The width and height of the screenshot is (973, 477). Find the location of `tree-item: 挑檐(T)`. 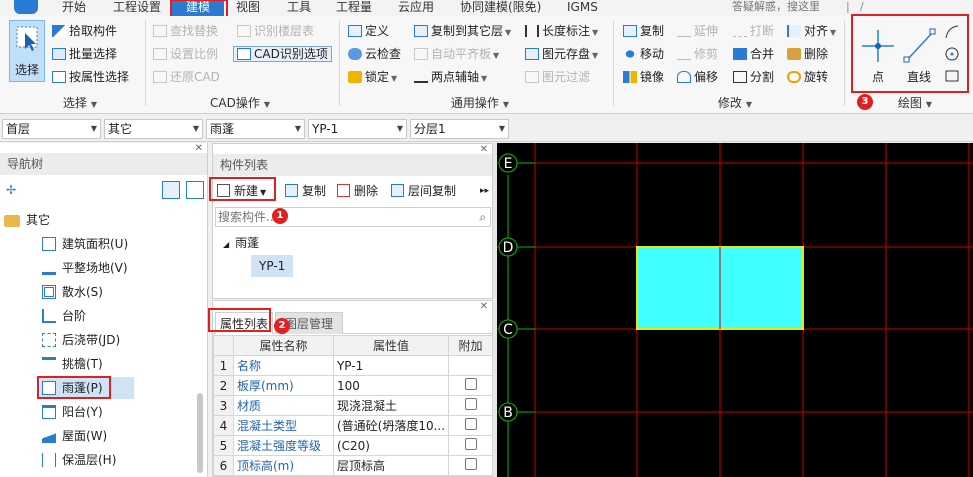

tree-item: 挑檐(T) is located at coordinates (72, 364).